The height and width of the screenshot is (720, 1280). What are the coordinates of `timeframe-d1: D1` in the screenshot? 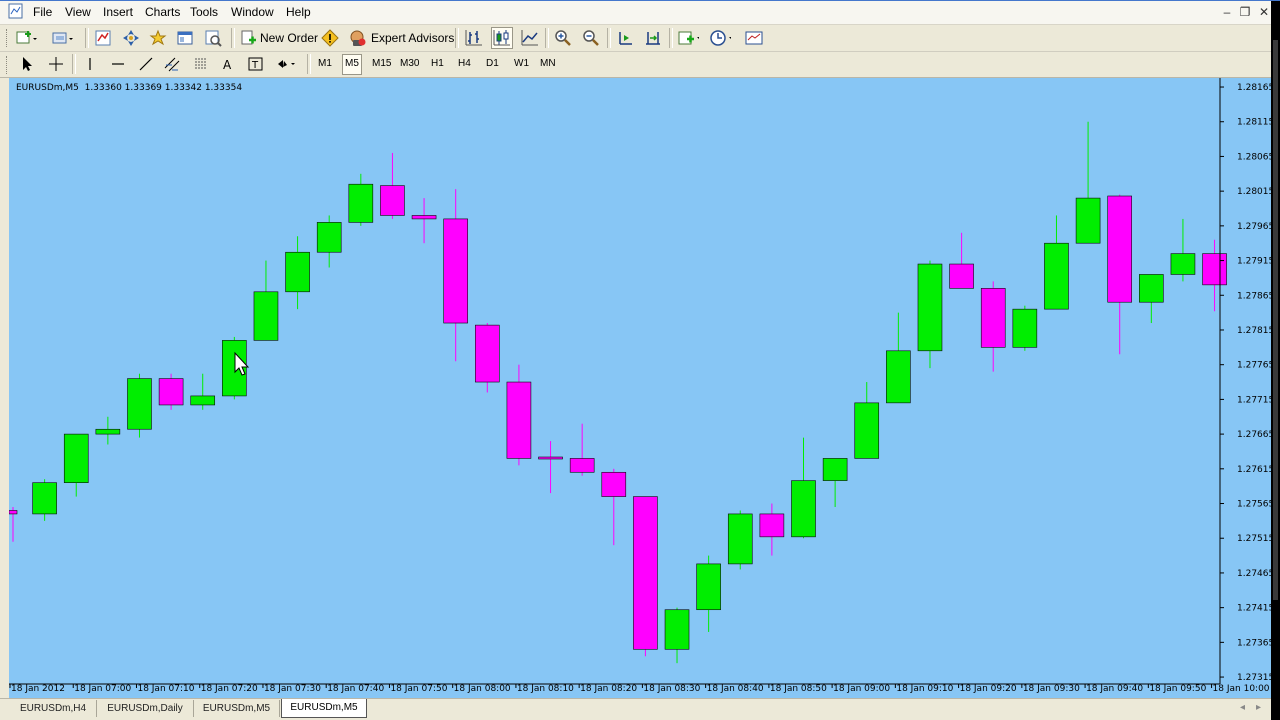 It's located at (492, 63).